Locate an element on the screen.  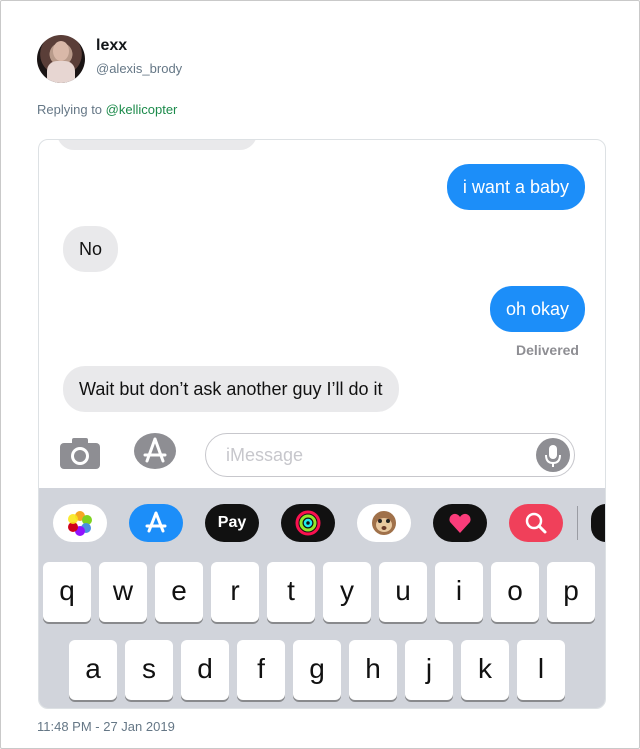
key-f: f is located at coordinates (261, 670).